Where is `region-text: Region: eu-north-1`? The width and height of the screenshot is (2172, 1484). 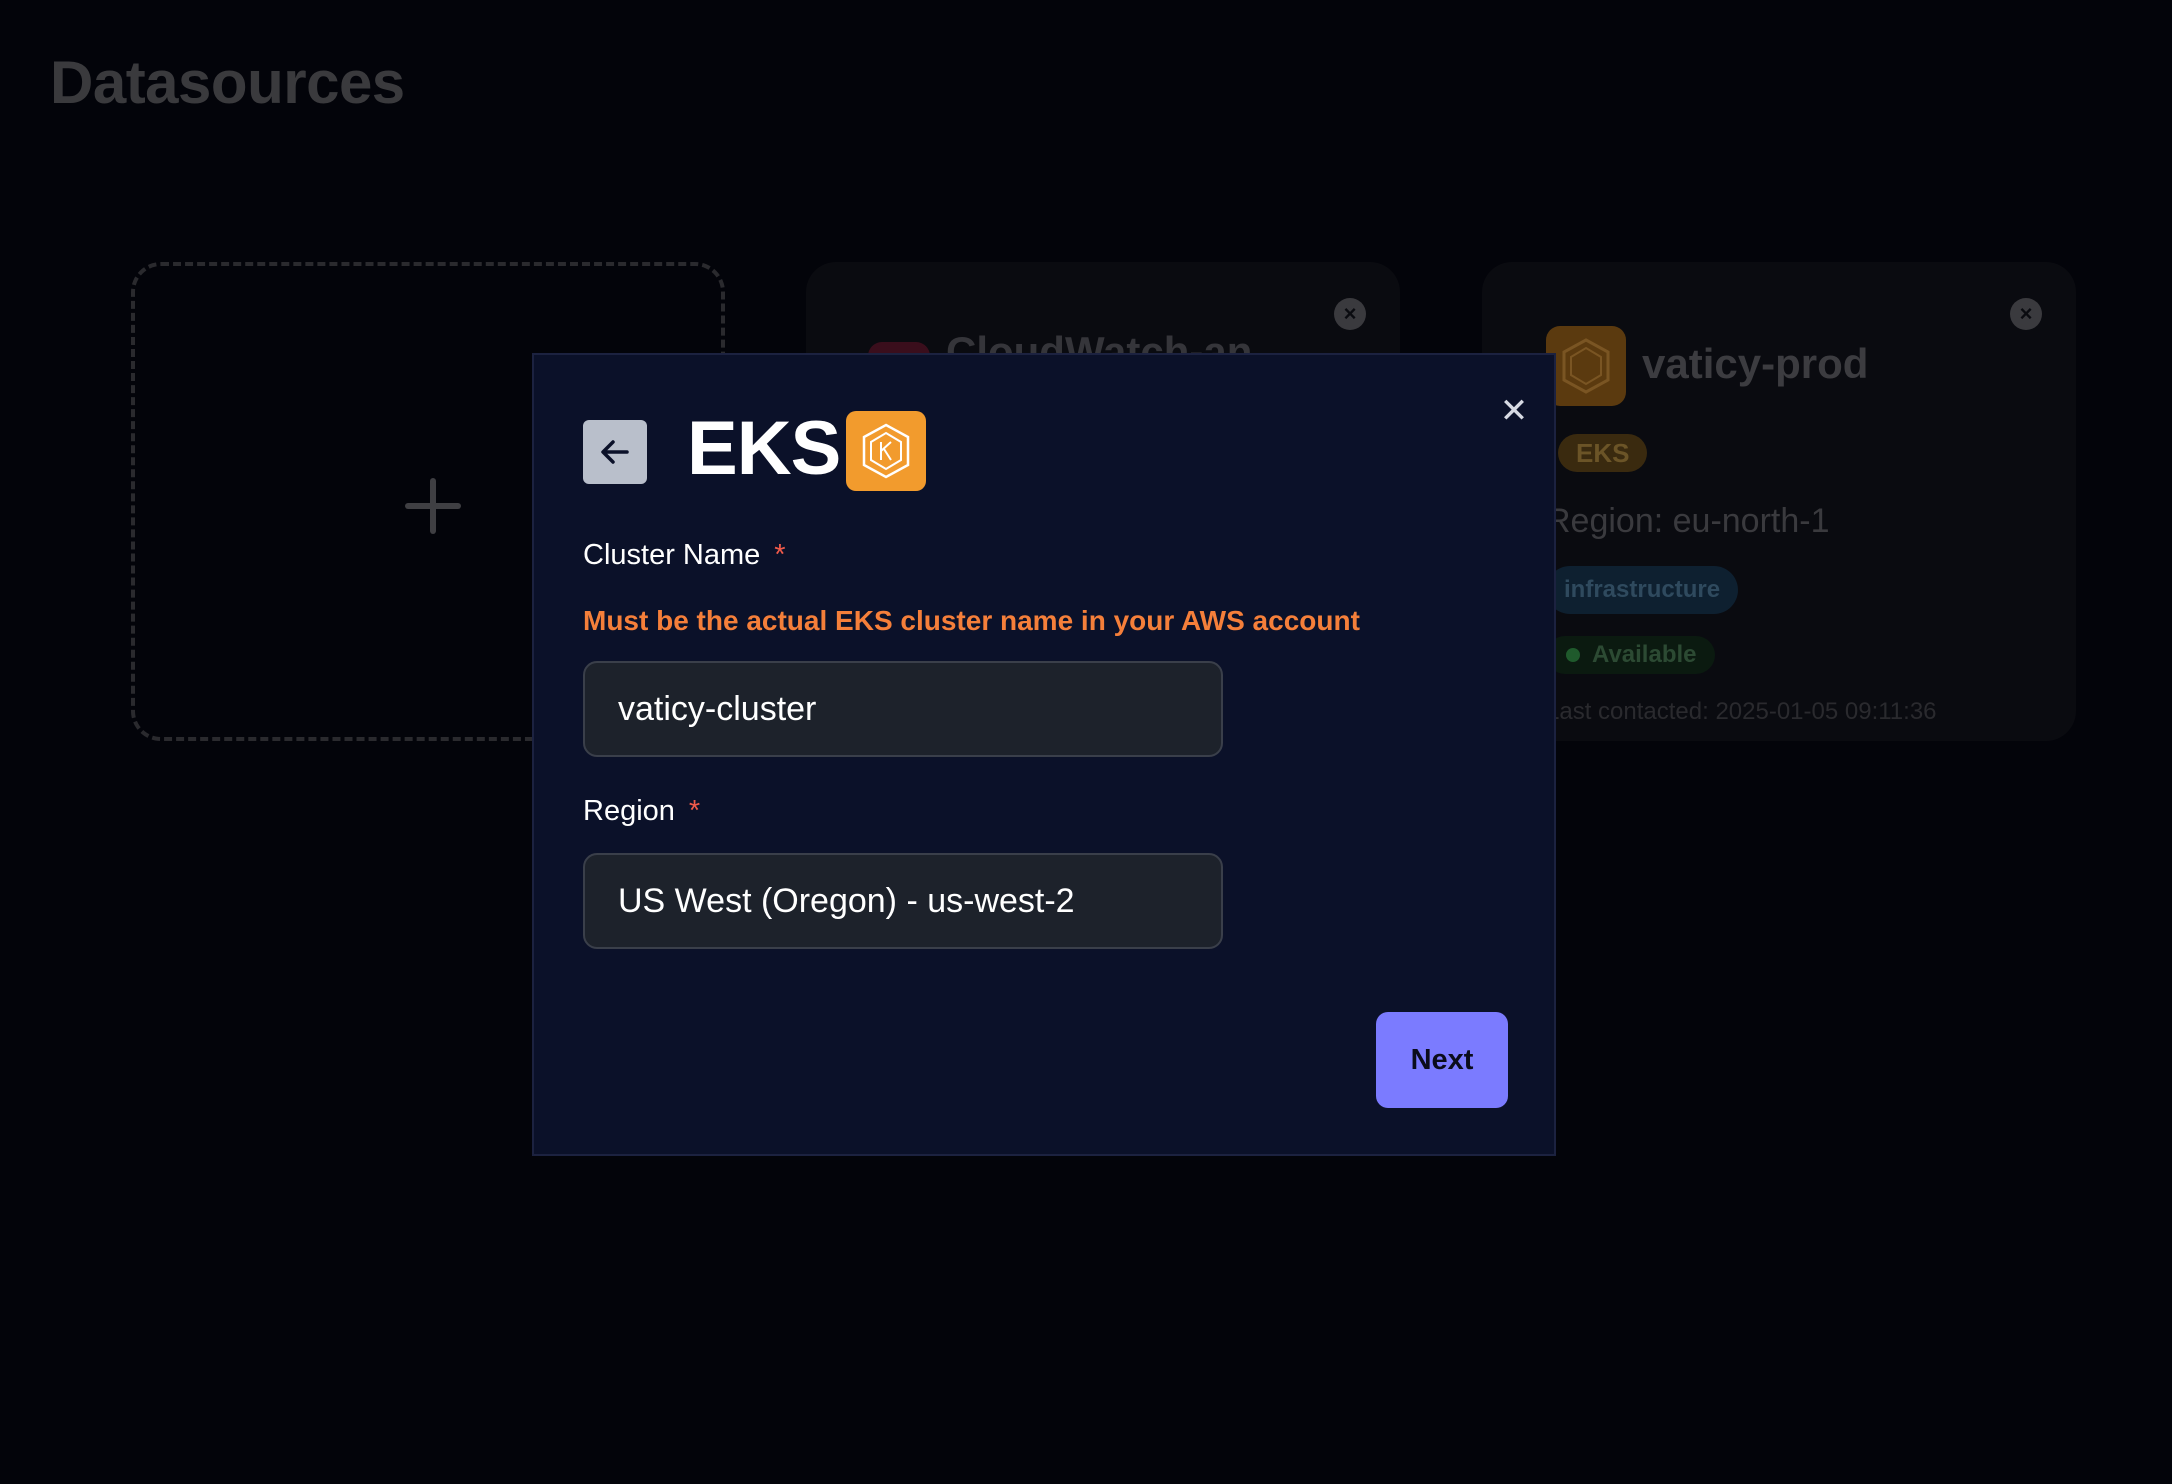
region-text: Region: eu-north-1 is located at coordinates (1688, 521).